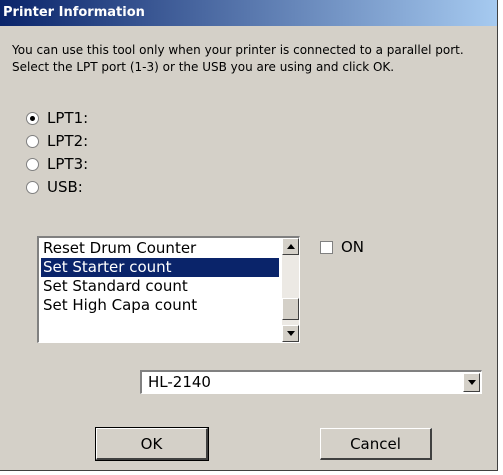 The width and height of the screenshot is (503, 475). I want to click on cancel-button: Cancel, so click(376, 444).